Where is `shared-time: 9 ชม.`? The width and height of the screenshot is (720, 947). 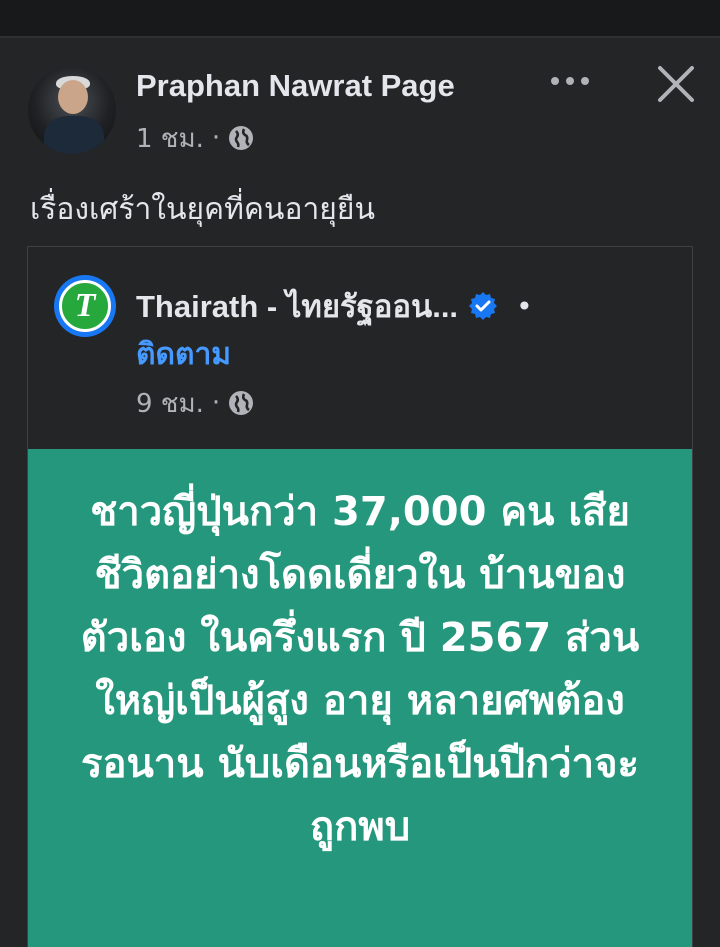
shared-time: 9 ชม. is located at coordinates (170, 403).